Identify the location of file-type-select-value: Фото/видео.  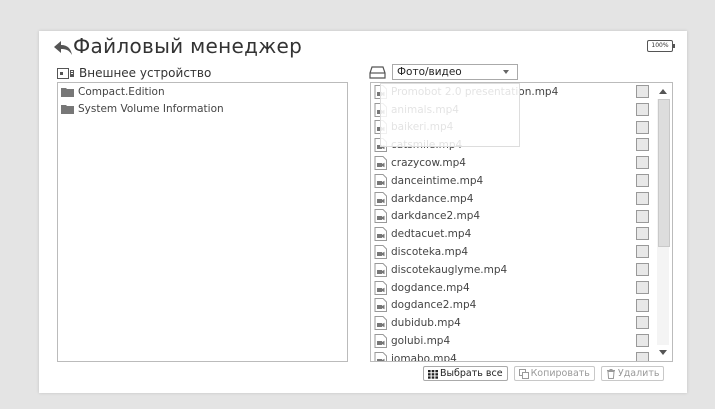
(429, 72).